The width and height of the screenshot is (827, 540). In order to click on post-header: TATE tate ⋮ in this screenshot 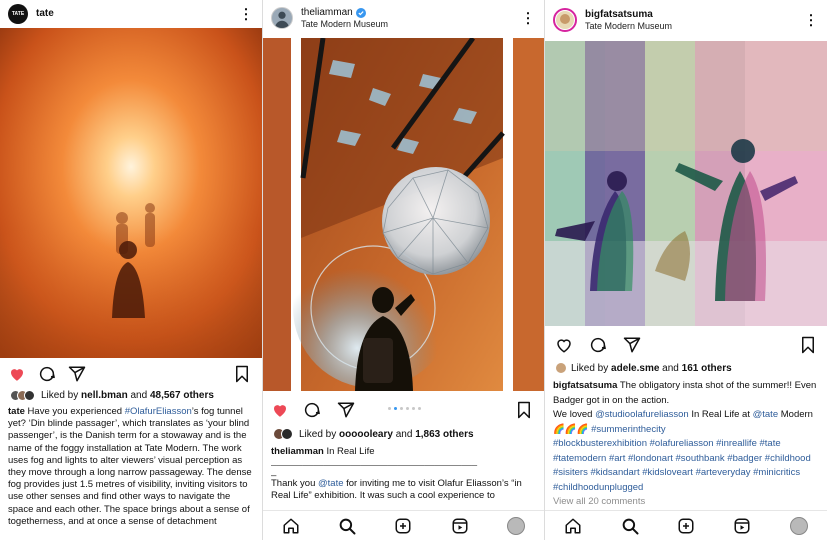, I will do `click(131, 14)`.